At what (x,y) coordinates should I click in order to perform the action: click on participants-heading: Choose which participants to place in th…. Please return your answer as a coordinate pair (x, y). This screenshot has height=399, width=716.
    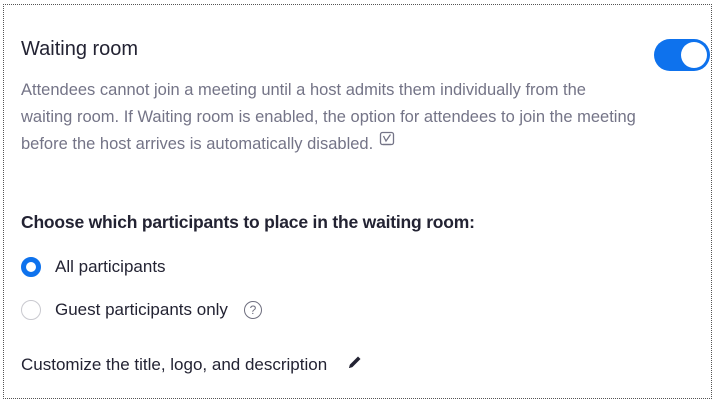
    Looking at the image, I should click on (248, 222).